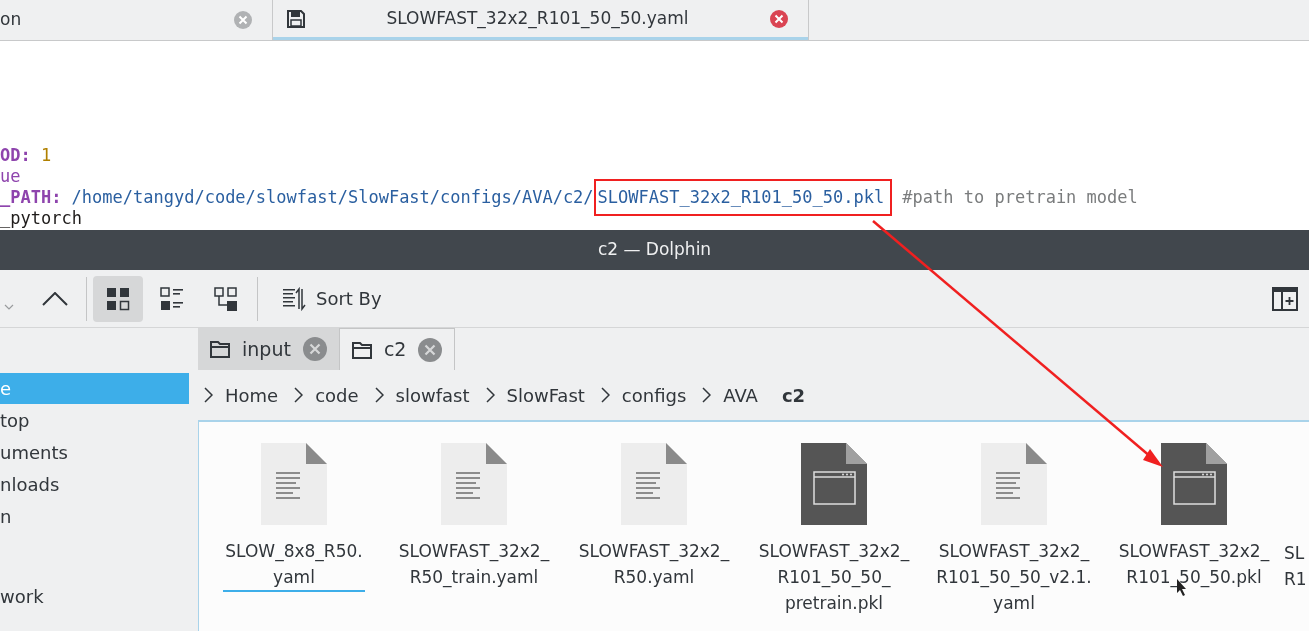  I want to click on chevron-up-icon, so click(55, 298).